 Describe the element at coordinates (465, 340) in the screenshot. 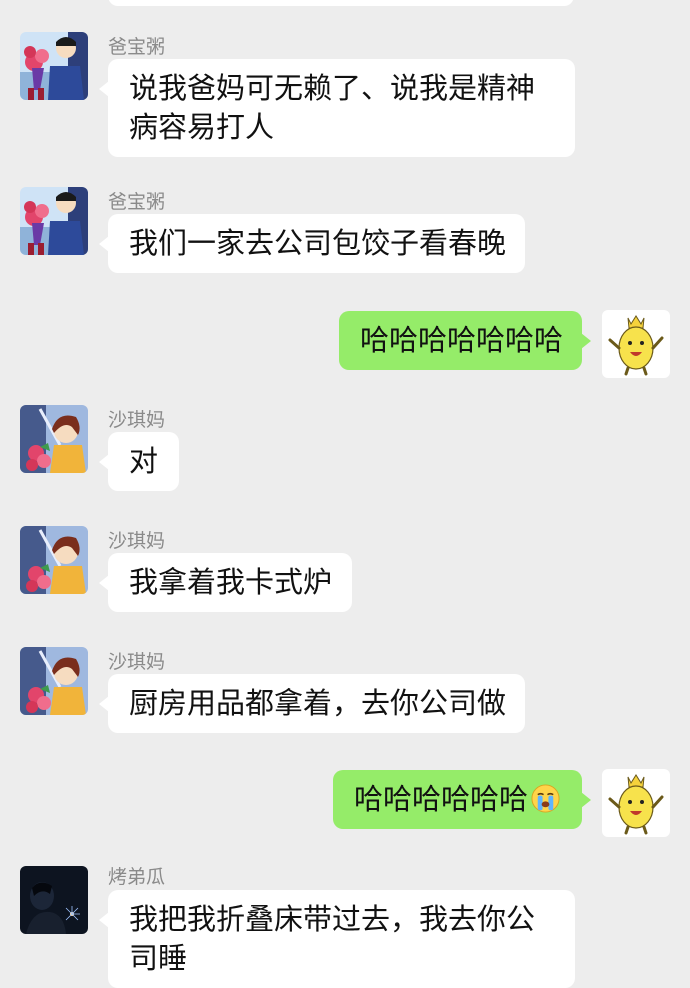

I see `message-bubble: 哈哈哈哈哈哈哈` at that location.